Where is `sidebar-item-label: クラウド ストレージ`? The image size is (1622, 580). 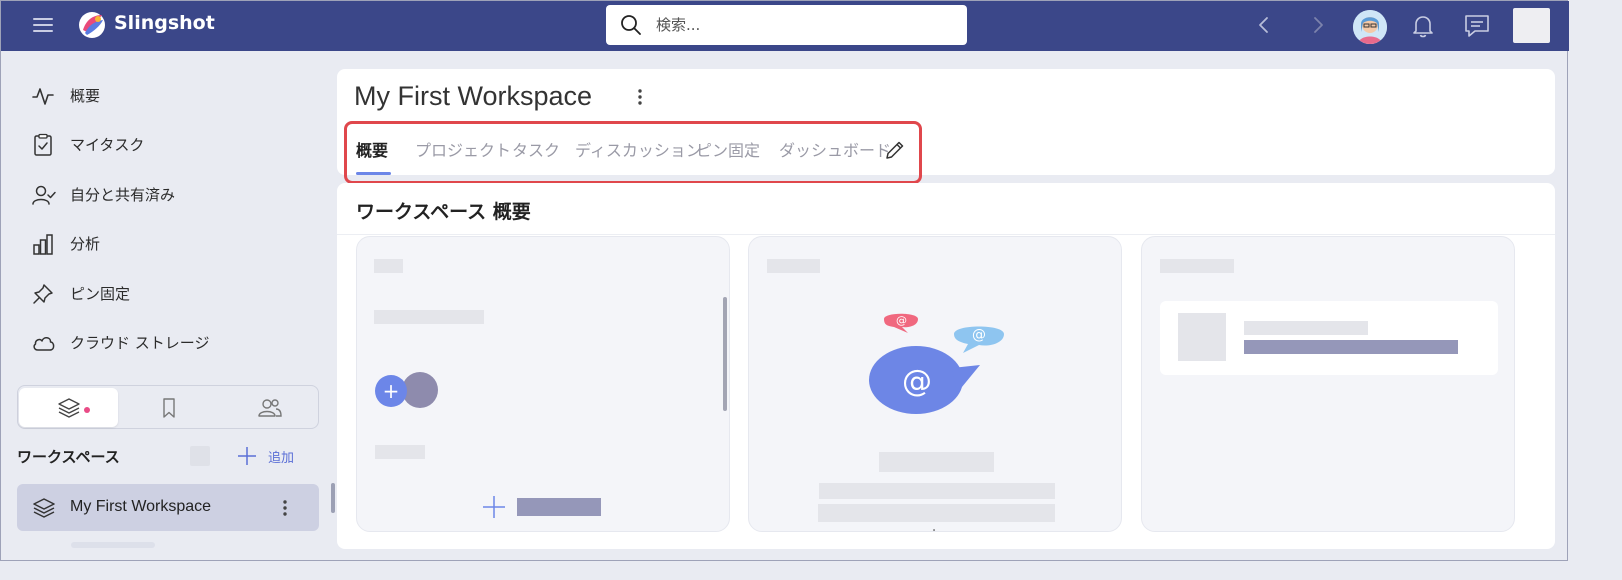
sidebar-item-label: クラウド ストレージ is located at coordinates (140, 343).